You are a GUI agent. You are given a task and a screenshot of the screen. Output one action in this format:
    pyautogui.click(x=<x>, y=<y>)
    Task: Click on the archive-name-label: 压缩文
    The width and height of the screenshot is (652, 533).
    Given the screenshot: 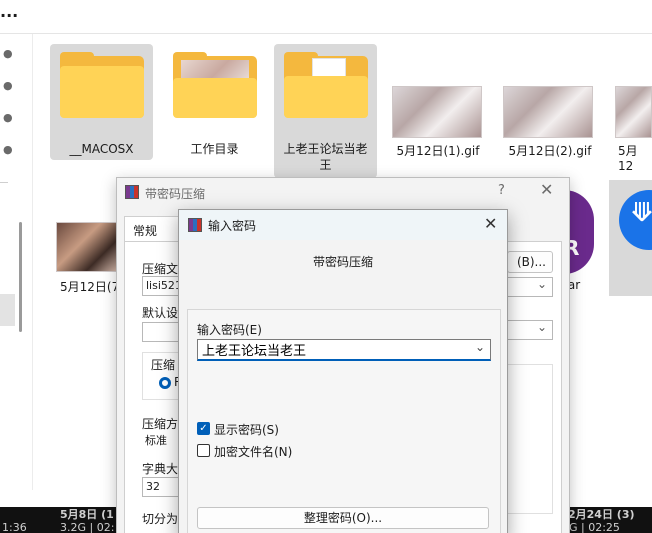 What is the action you would take?
    pyautogui.click(x=160, y=269)
    